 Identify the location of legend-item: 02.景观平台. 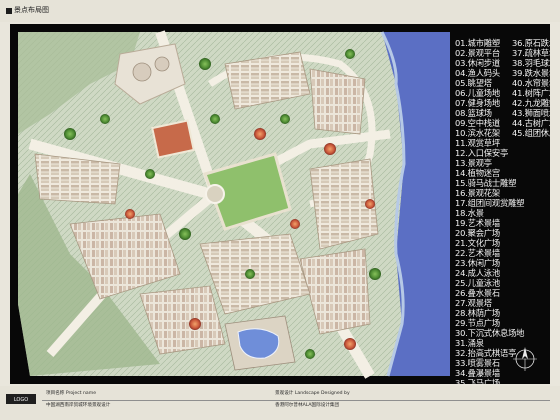
(477, 53).